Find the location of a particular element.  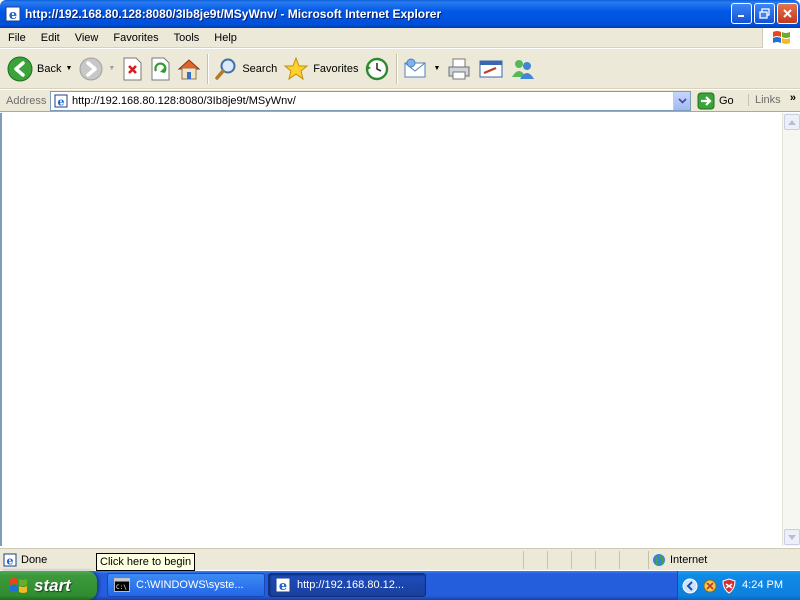

status-text: Done is located at coordinates (34, 559).